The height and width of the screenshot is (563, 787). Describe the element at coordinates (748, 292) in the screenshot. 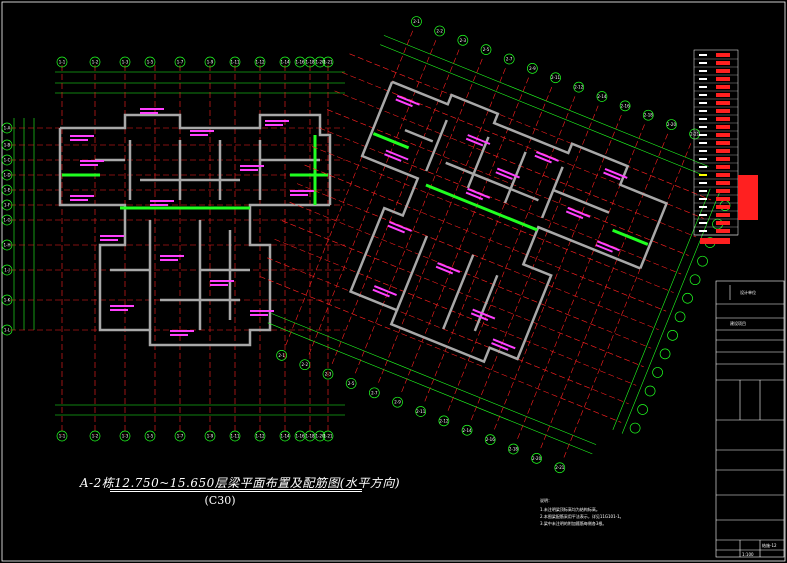

I see `title-block-company: 设计单位` at that location.